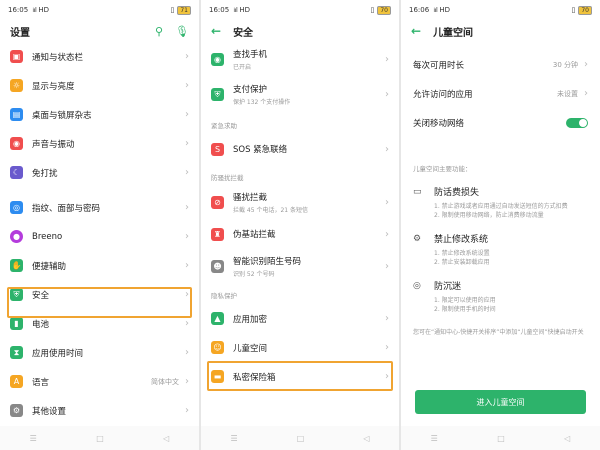  I want to click on feature-description: 2. 禁止安装卸载应用, so click(462, 262).